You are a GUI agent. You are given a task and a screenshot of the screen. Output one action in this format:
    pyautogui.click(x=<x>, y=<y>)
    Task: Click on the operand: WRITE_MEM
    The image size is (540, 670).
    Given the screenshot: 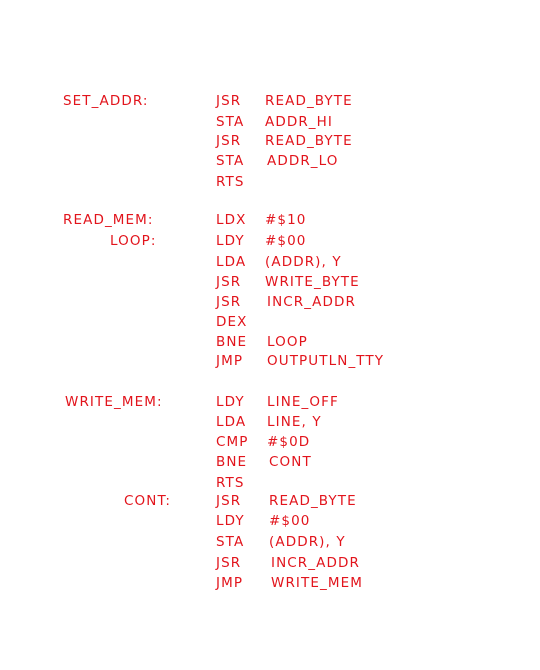 What is the action you would take?
    pyautogui.click(x=317, y=583)
    